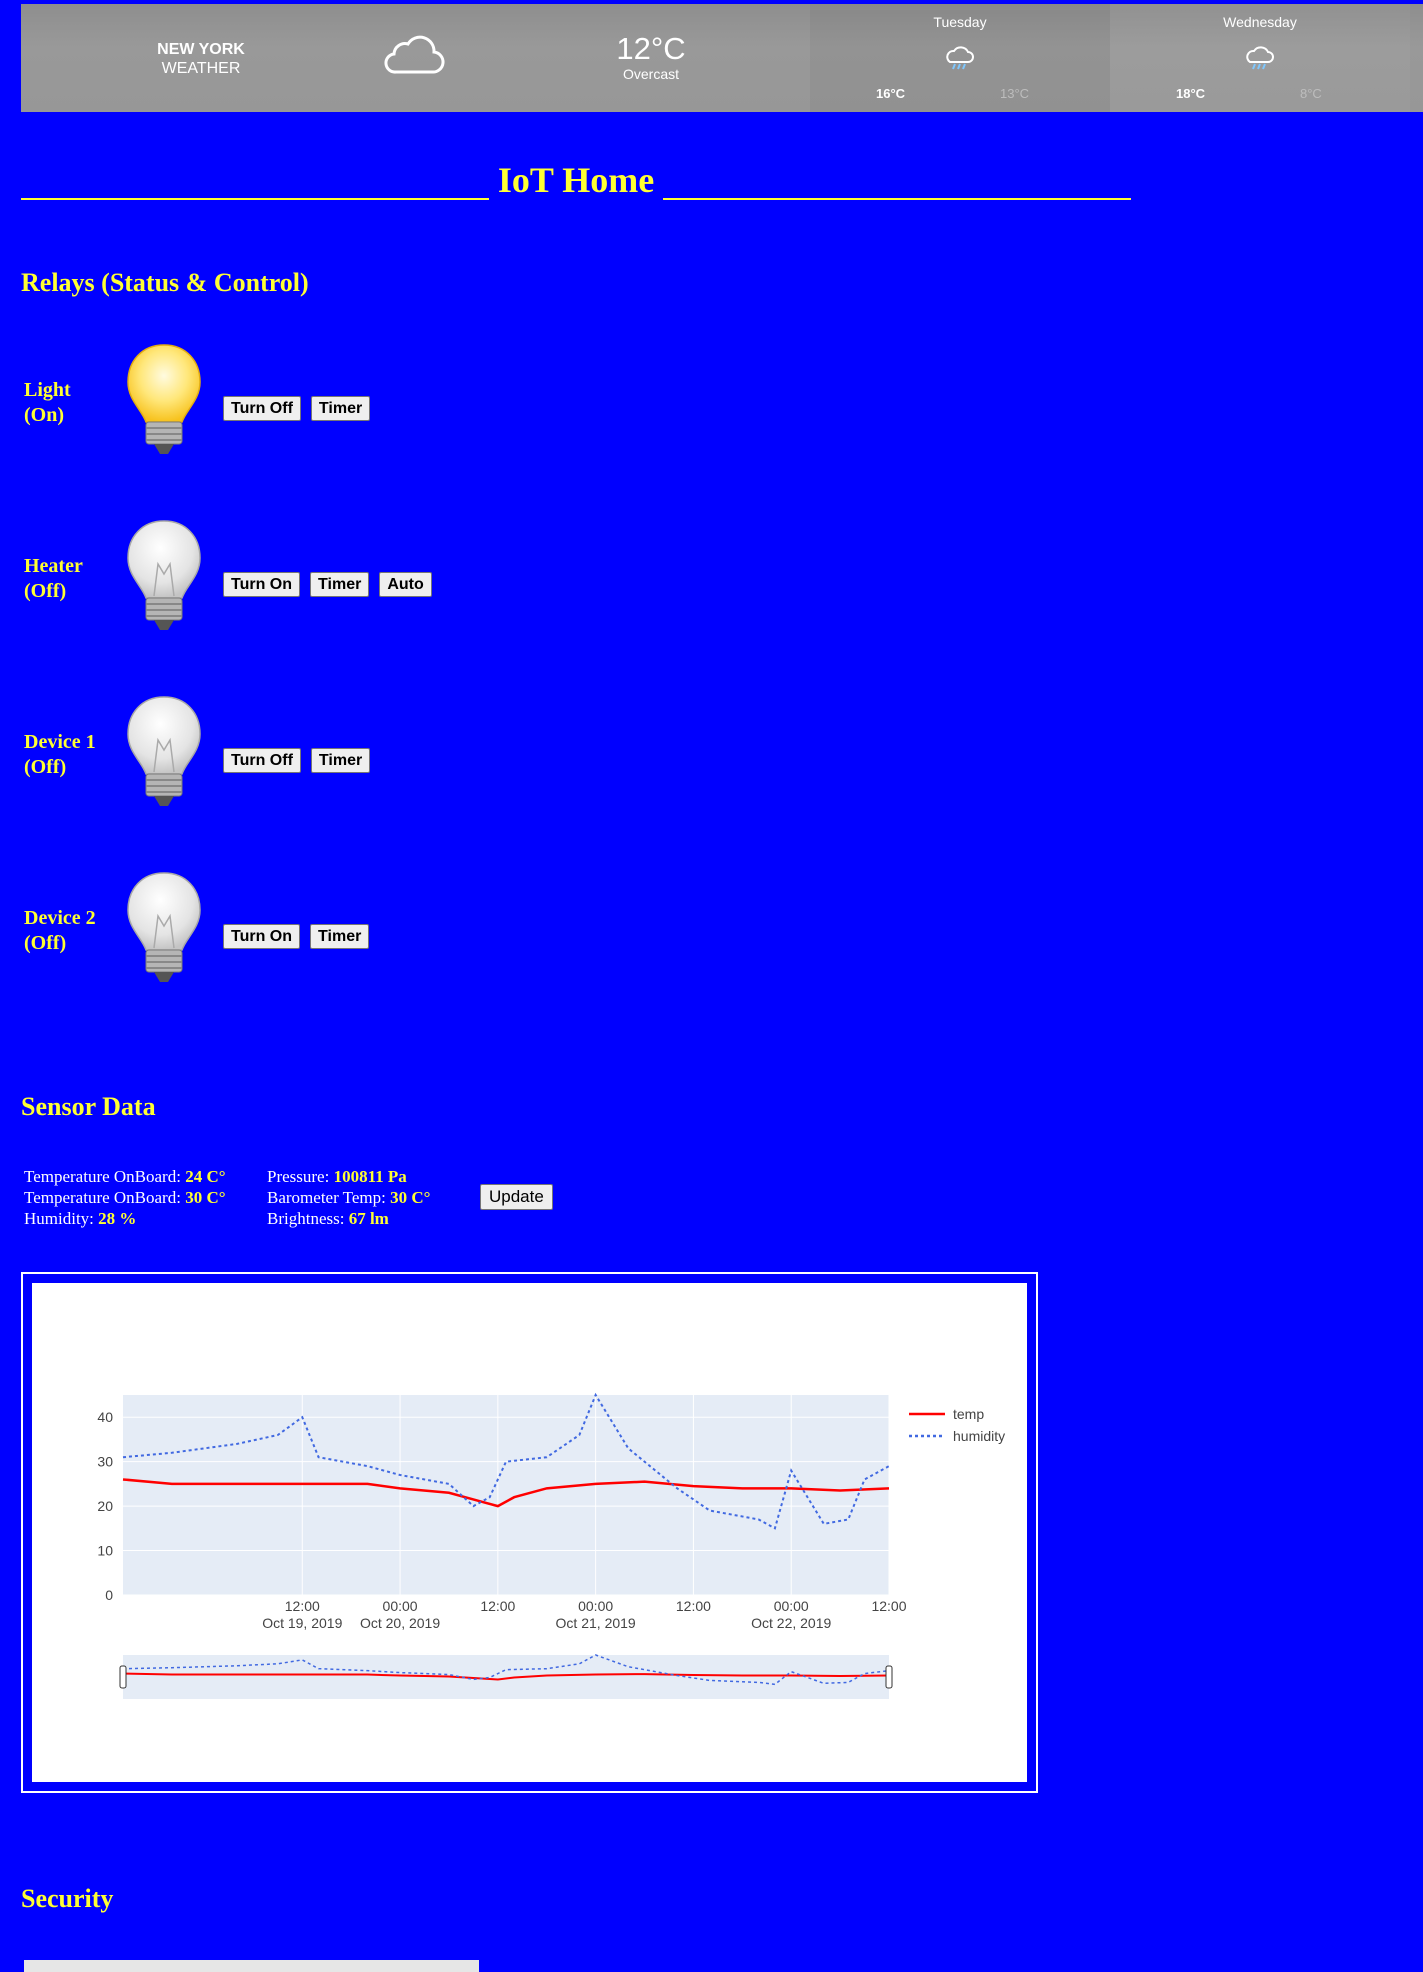 The image size is (1423, 1972). I want to click on x-tick-date-label: Oct 22, 2019, so click(791, 1623).